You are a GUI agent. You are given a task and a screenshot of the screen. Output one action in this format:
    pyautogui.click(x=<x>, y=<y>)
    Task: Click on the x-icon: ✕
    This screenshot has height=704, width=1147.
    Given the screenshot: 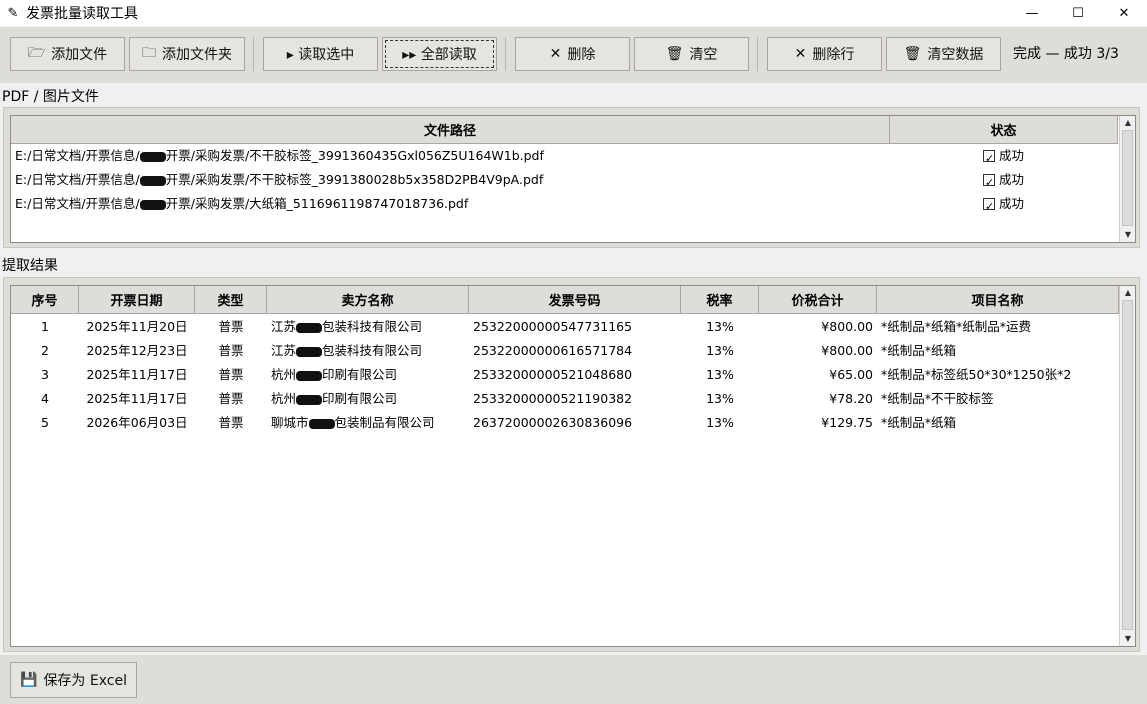 What is the action you would take?
    pyautogui.click(x=555, y=54)
    